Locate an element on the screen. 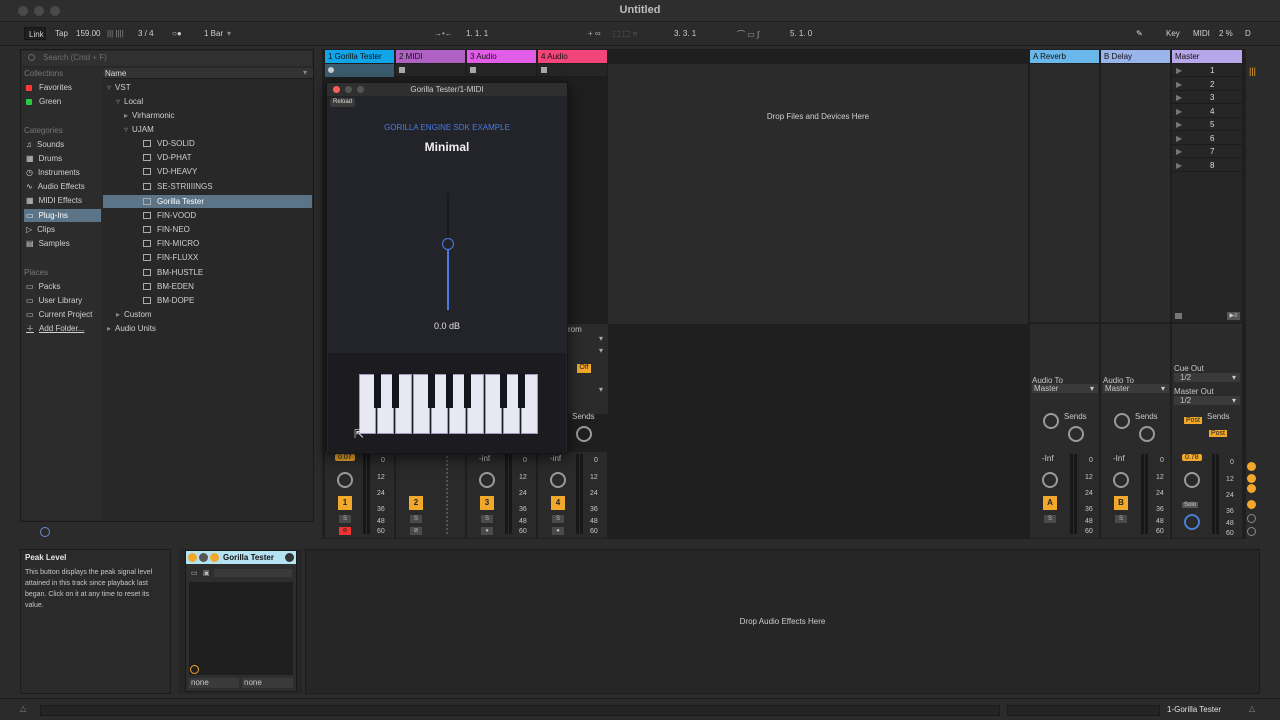 The image size is (1280, 720). place-current-project: ▭ Current Project is located at coordinates (64, 314).